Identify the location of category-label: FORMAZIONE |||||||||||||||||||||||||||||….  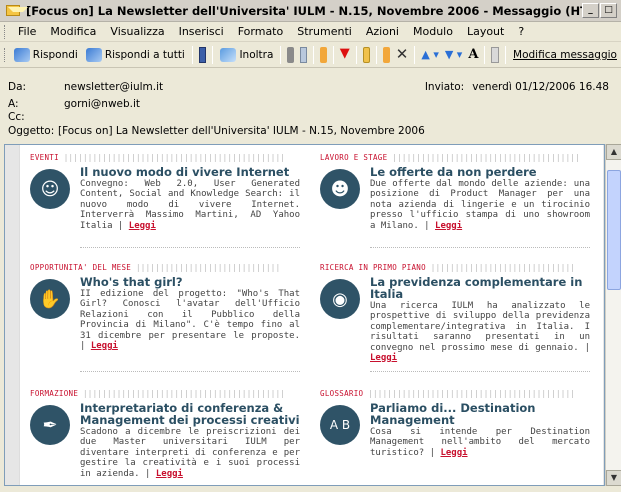
(158, 393).